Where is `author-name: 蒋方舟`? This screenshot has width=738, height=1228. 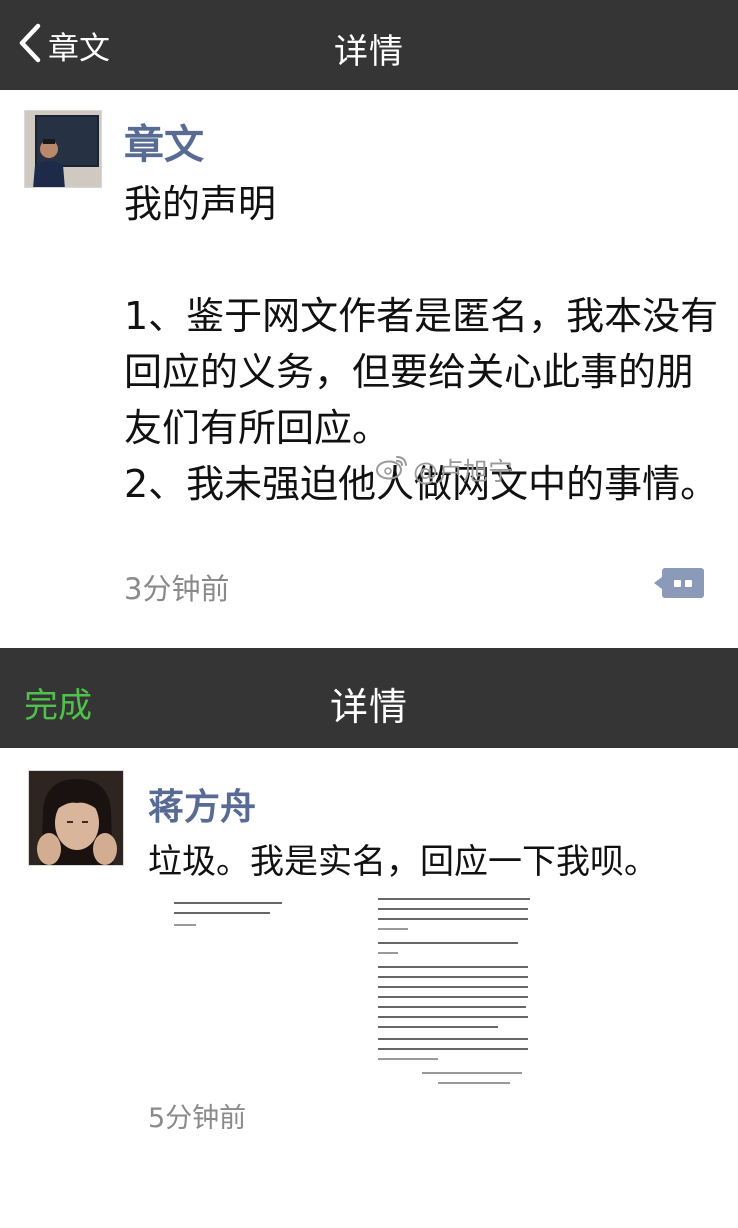 author-name: 蒋方舟 is located at coordinates (202, 804).